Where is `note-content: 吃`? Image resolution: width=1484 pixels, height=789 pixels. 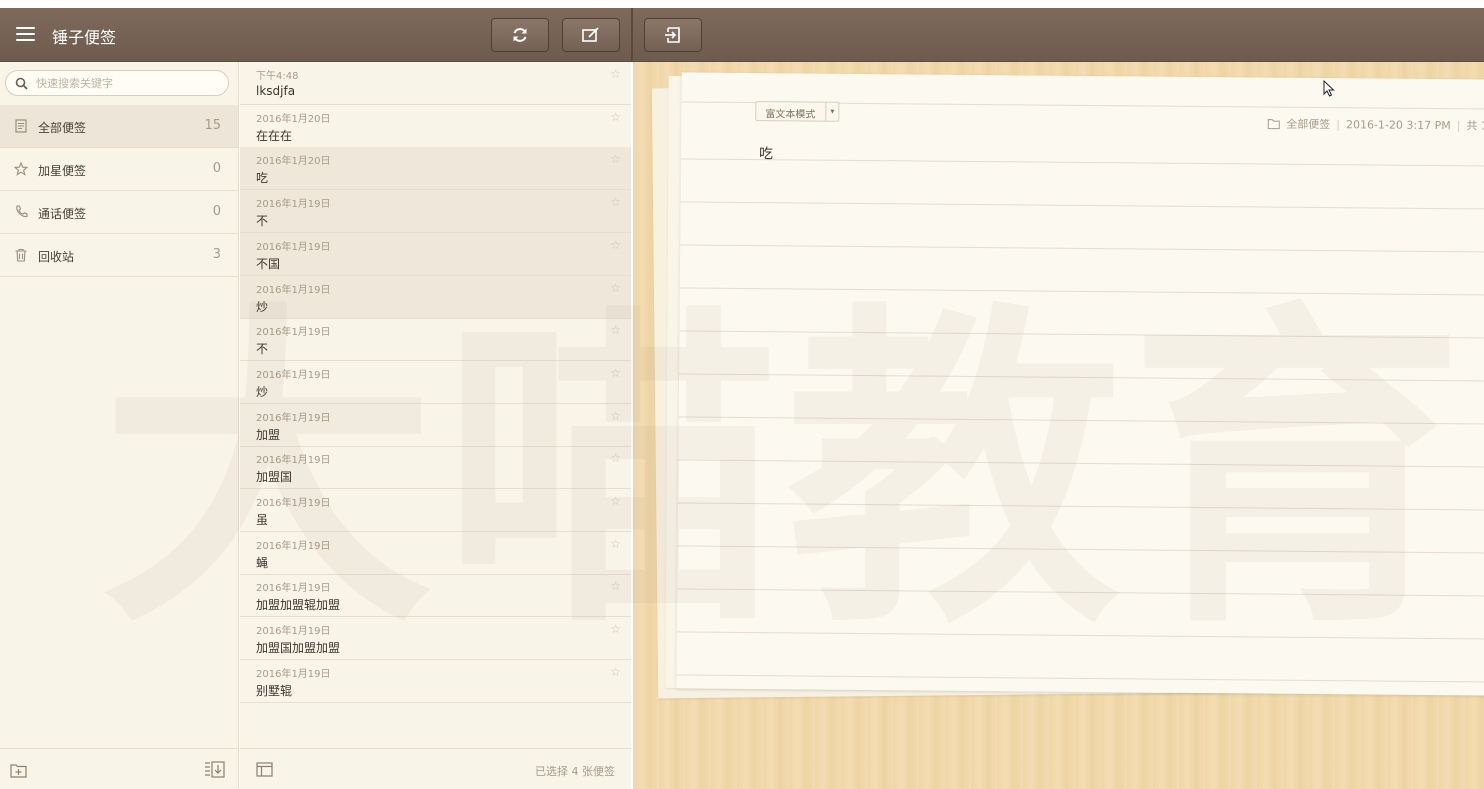 note-content: 吃 is located at coordinates (766, 153).